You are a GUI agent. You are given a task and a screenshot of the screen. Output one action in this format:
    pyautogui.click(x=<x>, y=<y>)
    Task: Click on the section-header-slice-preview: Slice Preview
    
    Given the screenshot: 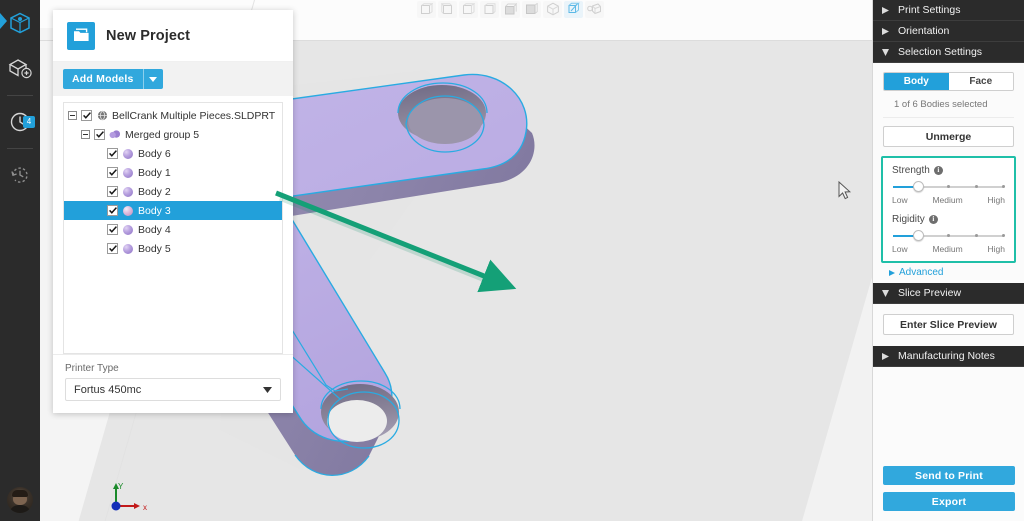 What is the action you would take?
    pyautogui.click(x=948, y=293)
    